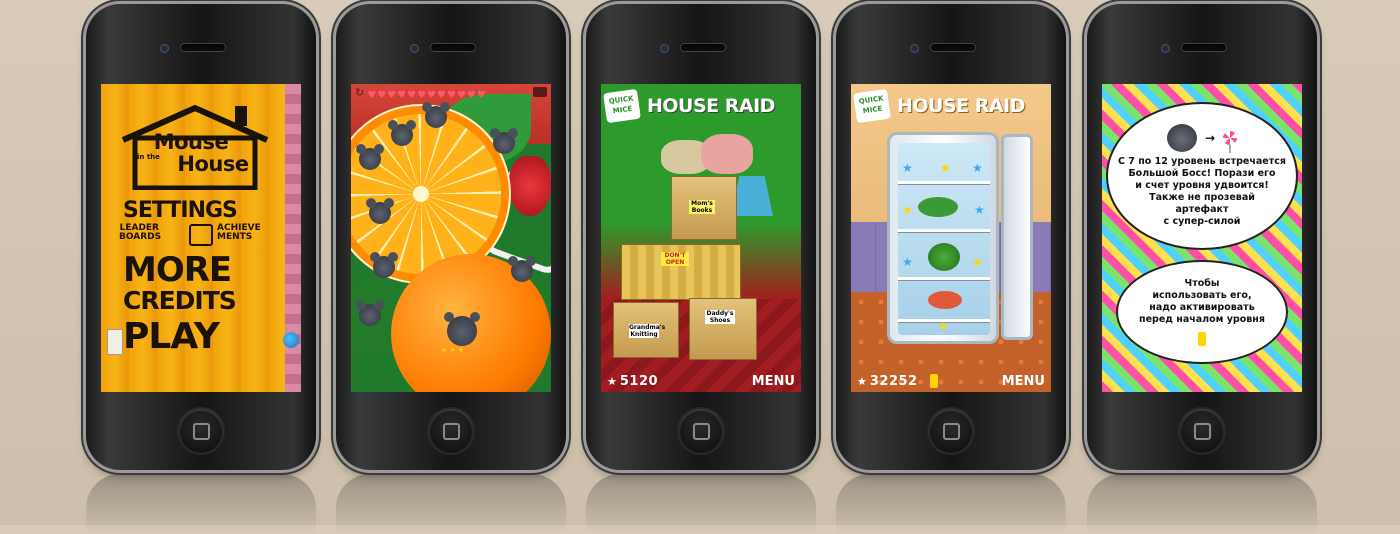 This screenshot has height=534, width=1400. Describe the element at coordinates (242, 233) in the screenshot. I see `achievements-button: ACHIEVE MENTS` at that location.